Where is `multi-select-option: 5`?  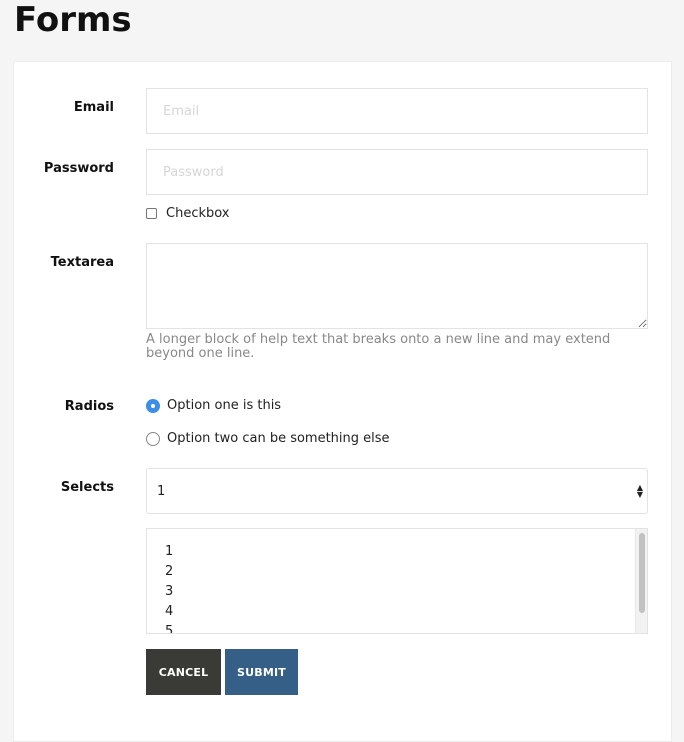
multi-select-option: 5 is located at coordinates (406, 627).